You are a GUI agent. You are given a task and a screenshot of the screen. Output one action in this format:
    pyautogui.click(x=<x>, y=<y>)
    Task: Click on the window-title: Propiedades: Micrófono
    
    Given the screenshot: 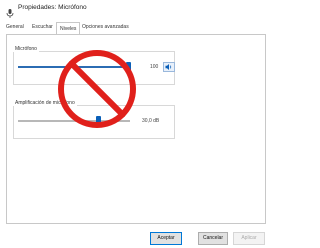 What is the action you would take?
    pyautogui.click(x=52, y=7)
    